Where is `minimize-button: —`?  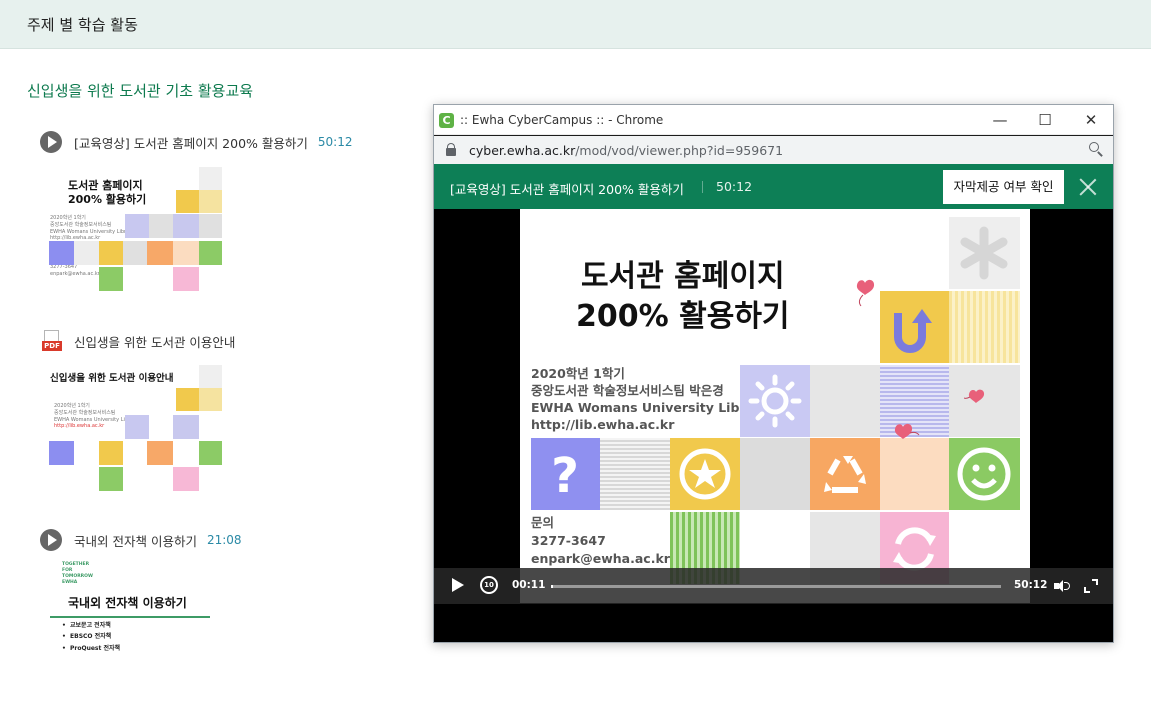
minimize-button: — is located at coordinates (1000, 120).